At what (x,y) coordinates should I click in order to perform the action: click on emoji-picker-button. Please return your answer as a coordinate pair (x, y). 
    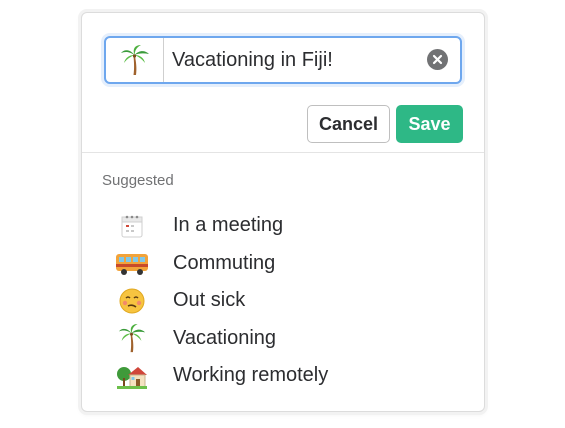
    Looking at the image, I should click on (135, 60).